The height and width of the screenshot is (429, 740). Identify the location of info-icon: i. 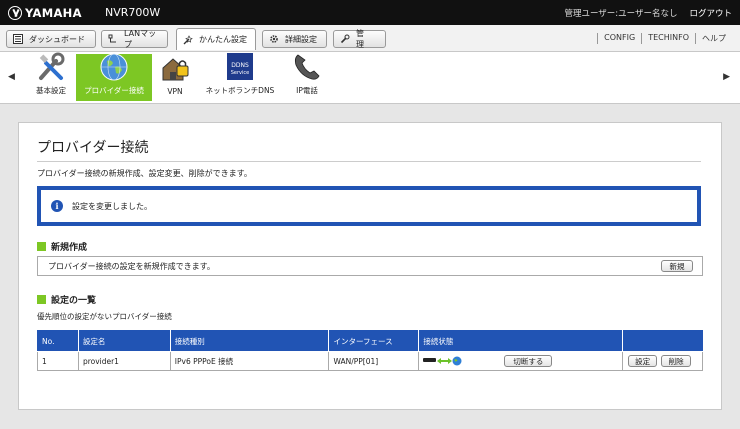
(57, 206).